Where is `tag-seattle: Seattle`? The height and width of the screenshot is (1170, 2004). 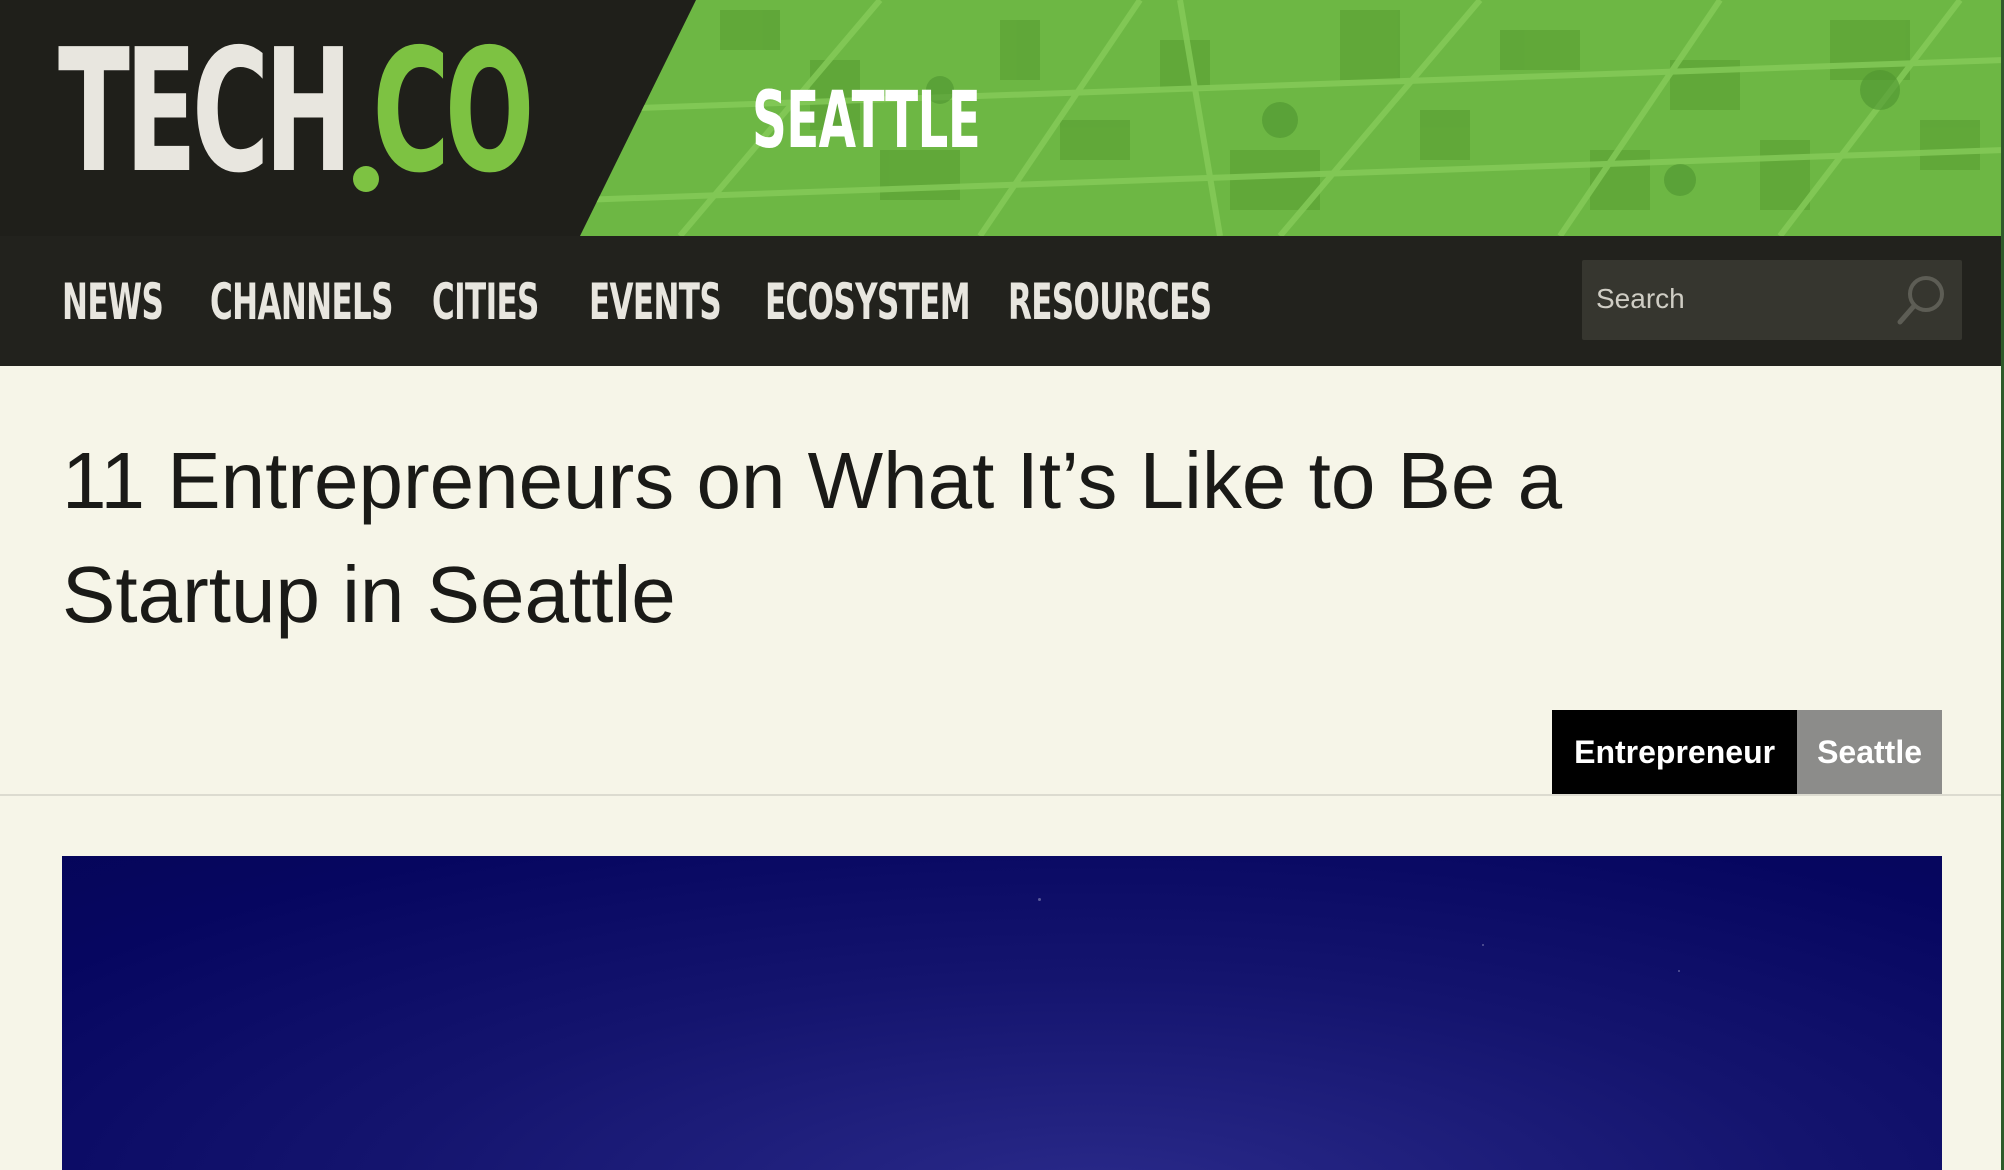
tag-seattle: Seattle is located at coordinates (1869, 752).